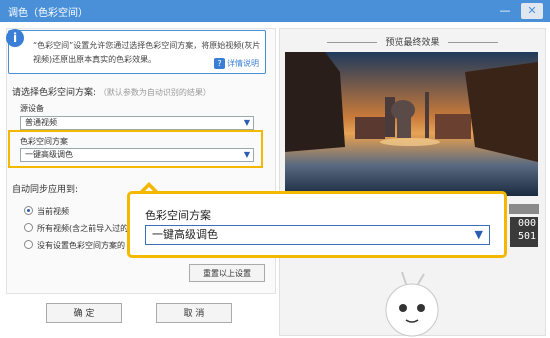 This screenshot has height=338, width=550. Describe the element at coordinates (243, 63) in the screenshot. I see `help-label: 详情说明` at that location.